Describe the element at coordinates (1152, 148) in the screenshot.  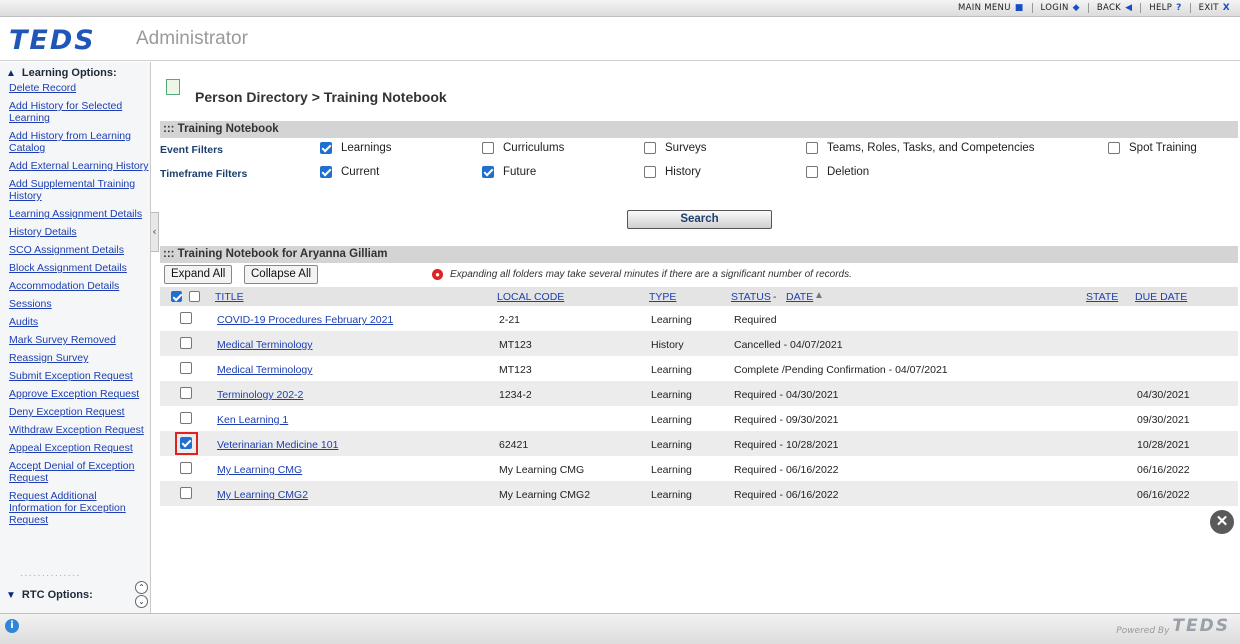
I see `event-filter-option: Spot Training` at that location.